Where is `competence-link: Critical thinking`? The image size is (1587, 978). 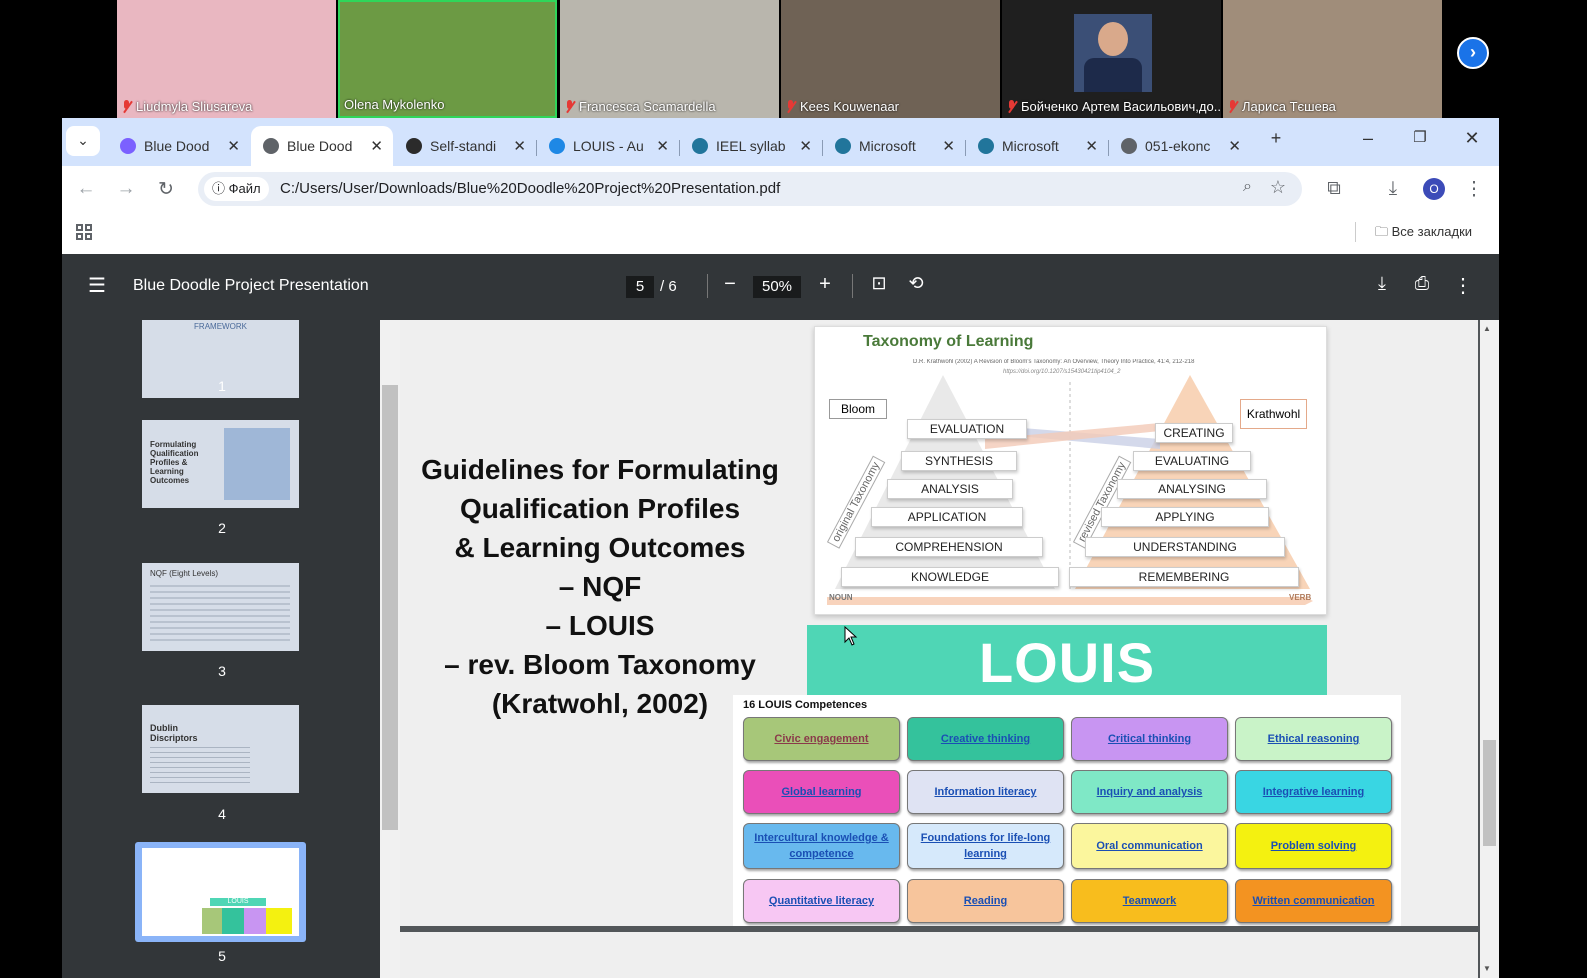 competence-link: Critical thinking is located at coordinates (1149, 739).